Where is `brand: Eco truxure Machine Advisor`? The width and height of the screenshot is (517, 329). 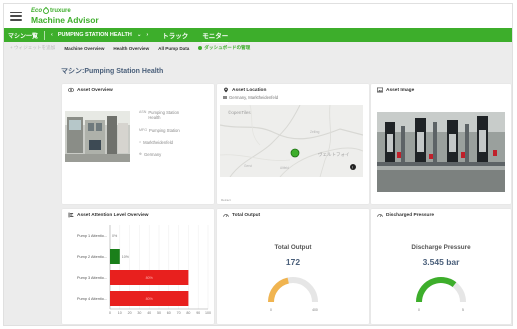 brand: Eco truxure Machine Advisor is located at coordinates (65, 15).